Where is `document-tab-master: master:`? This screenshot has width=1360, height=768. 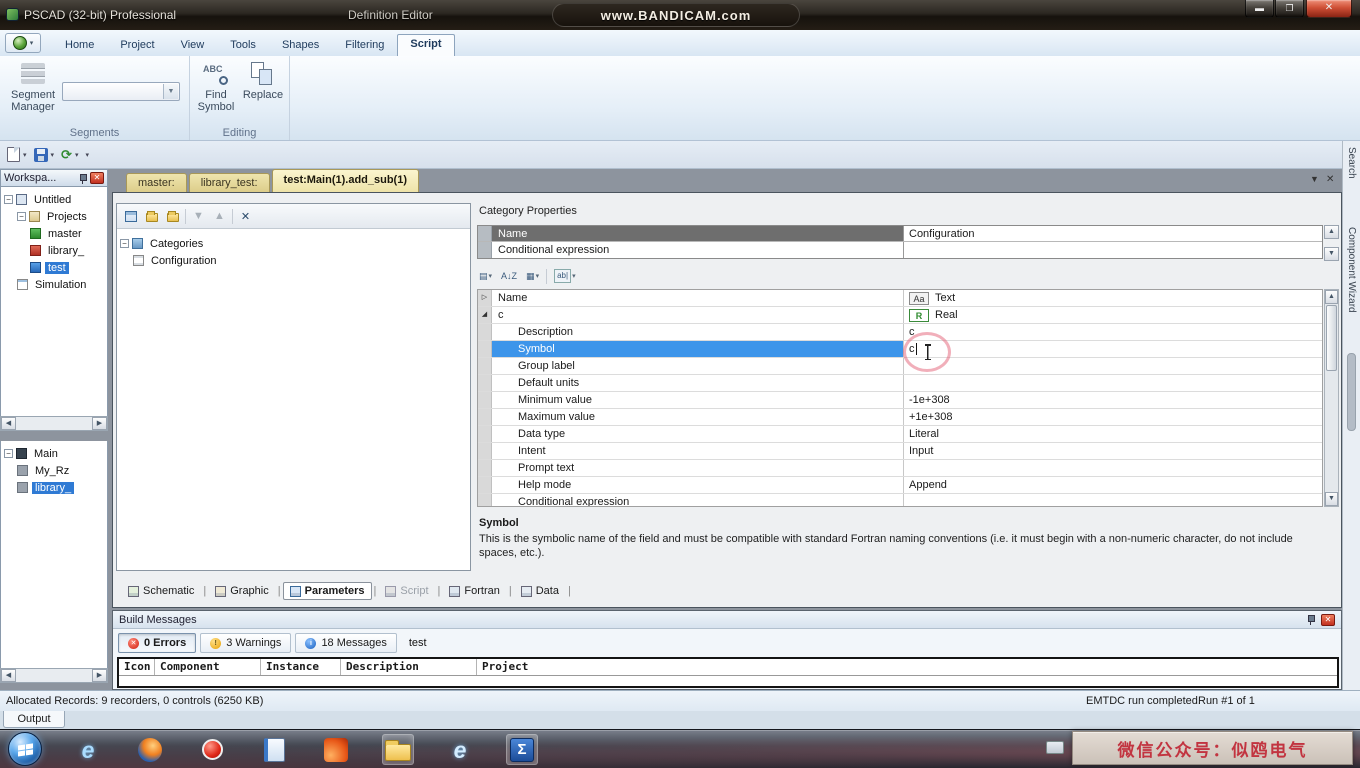 document-tab-master: master: is located at coordinates (156, 182).